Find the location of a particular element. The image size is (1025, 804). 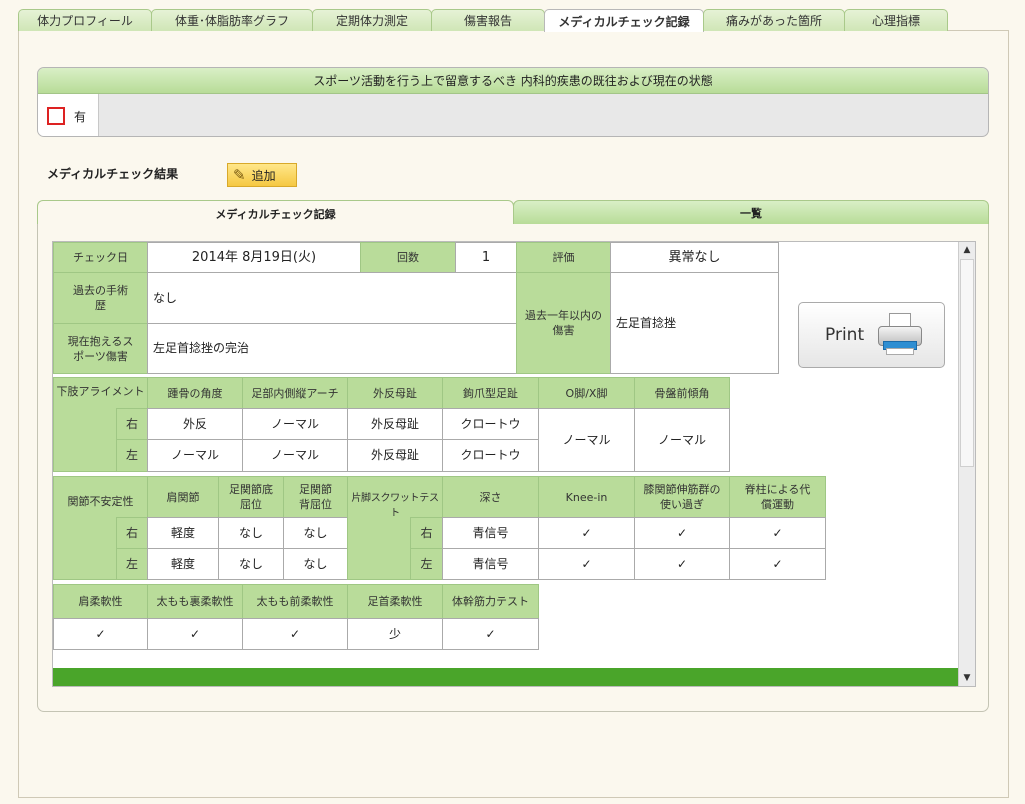

flex-hamstring-value: ✓ is located at coordinates (195, 634).